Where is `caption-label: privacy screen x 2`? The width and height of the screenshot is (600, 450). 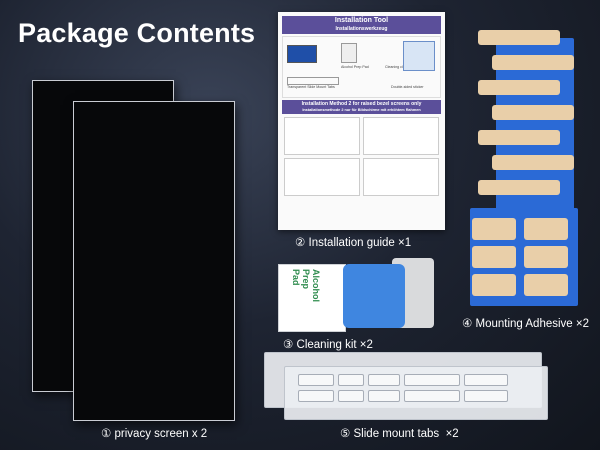 caption-label: privacy screen x 2 is located at coordinates (161, 434).